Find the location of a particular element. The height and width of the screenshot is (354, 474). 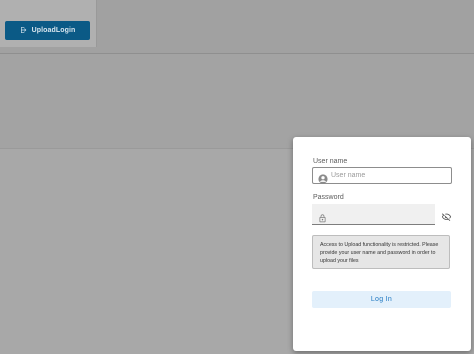

eye-off-icon is located at coordinates (446, 217).